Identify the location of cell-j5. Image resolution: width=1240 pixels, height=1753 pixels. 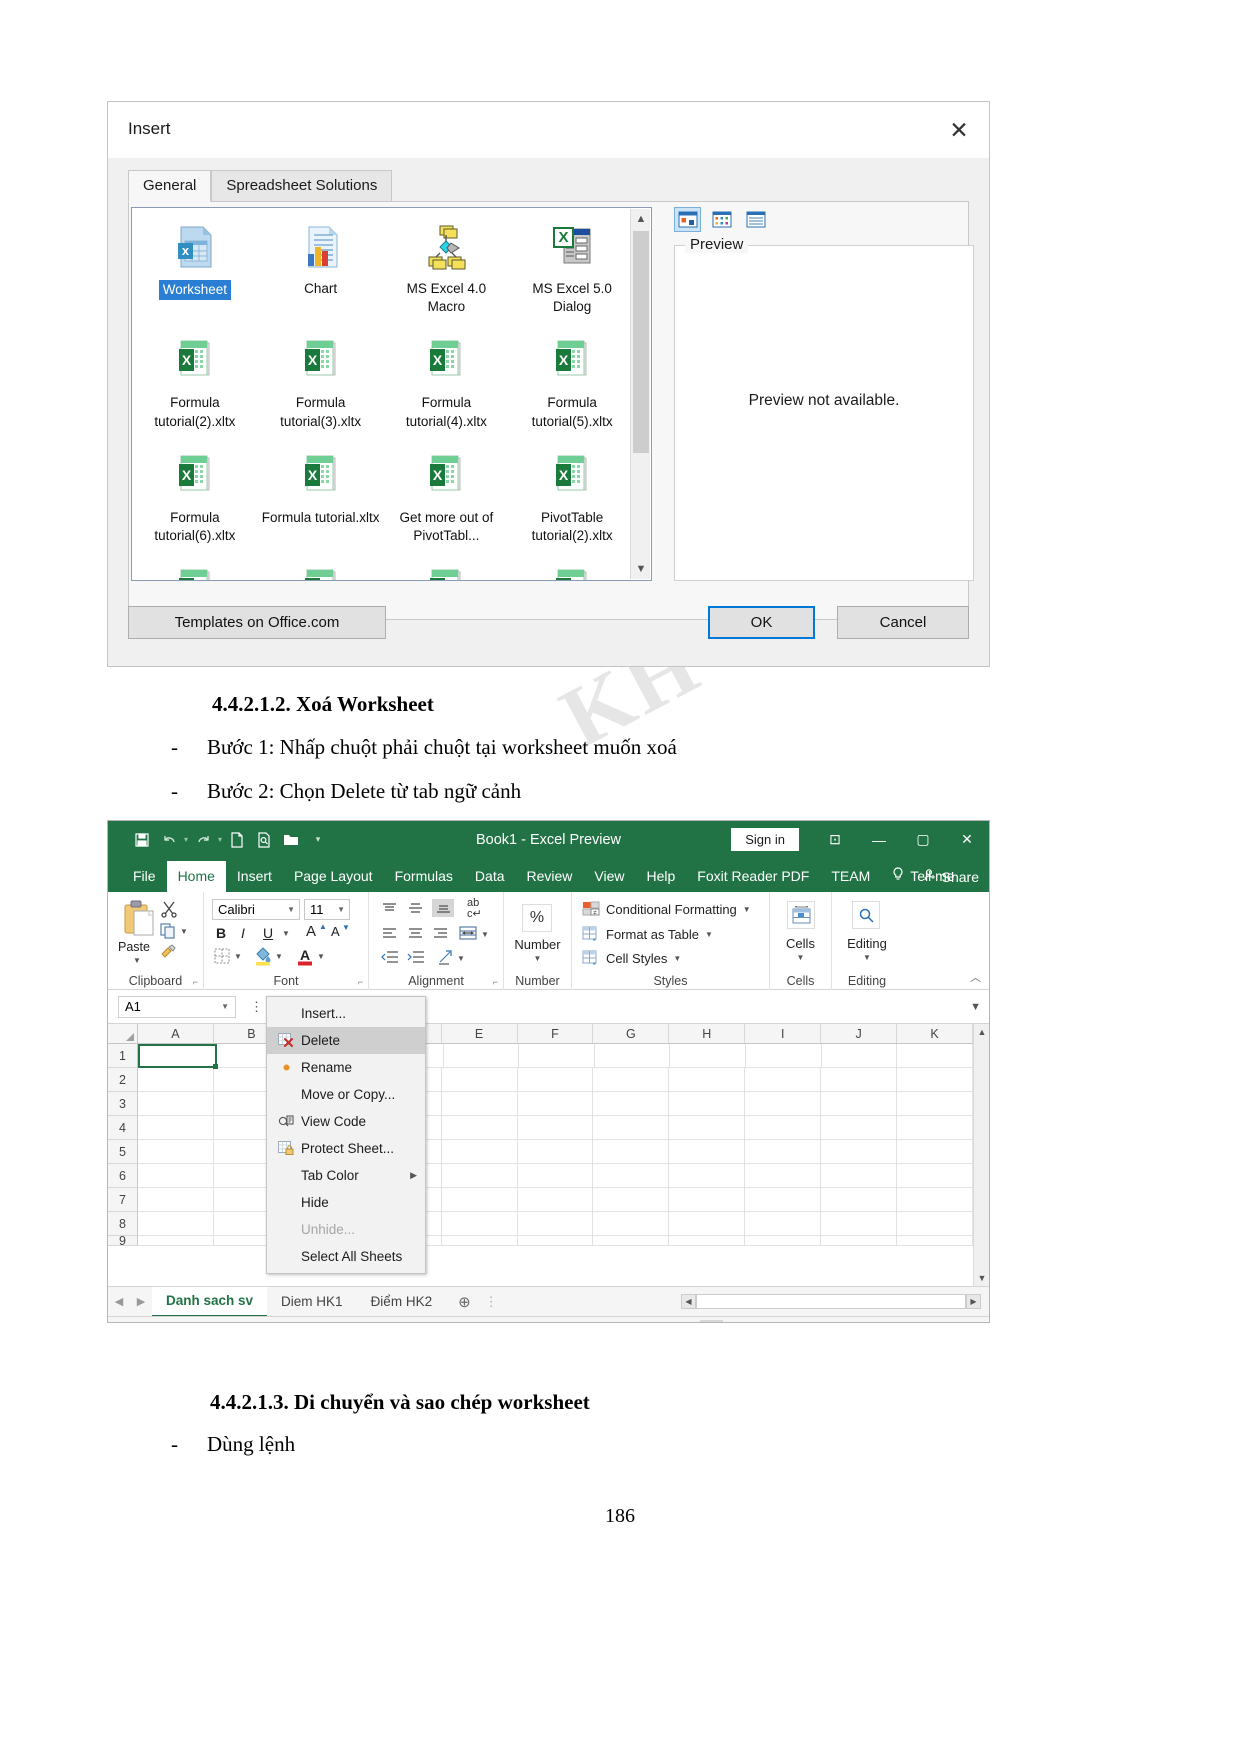
(859, 1152).